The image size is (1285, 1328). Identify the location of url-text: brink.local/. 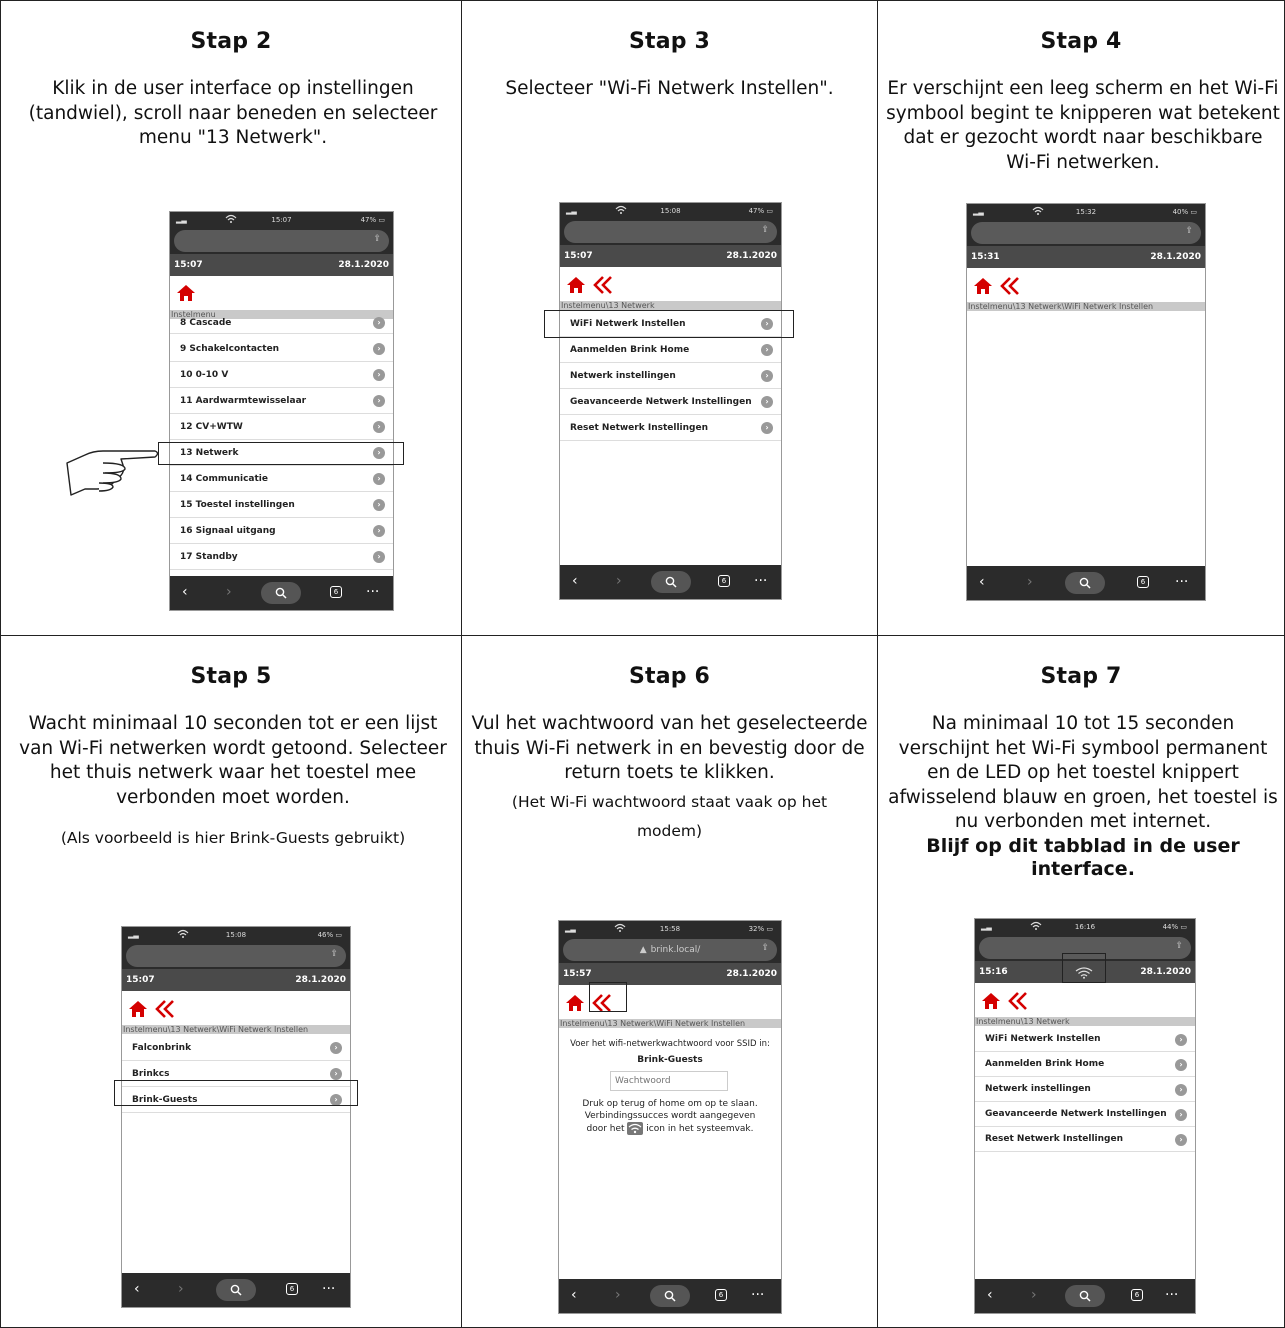
(675, 950).